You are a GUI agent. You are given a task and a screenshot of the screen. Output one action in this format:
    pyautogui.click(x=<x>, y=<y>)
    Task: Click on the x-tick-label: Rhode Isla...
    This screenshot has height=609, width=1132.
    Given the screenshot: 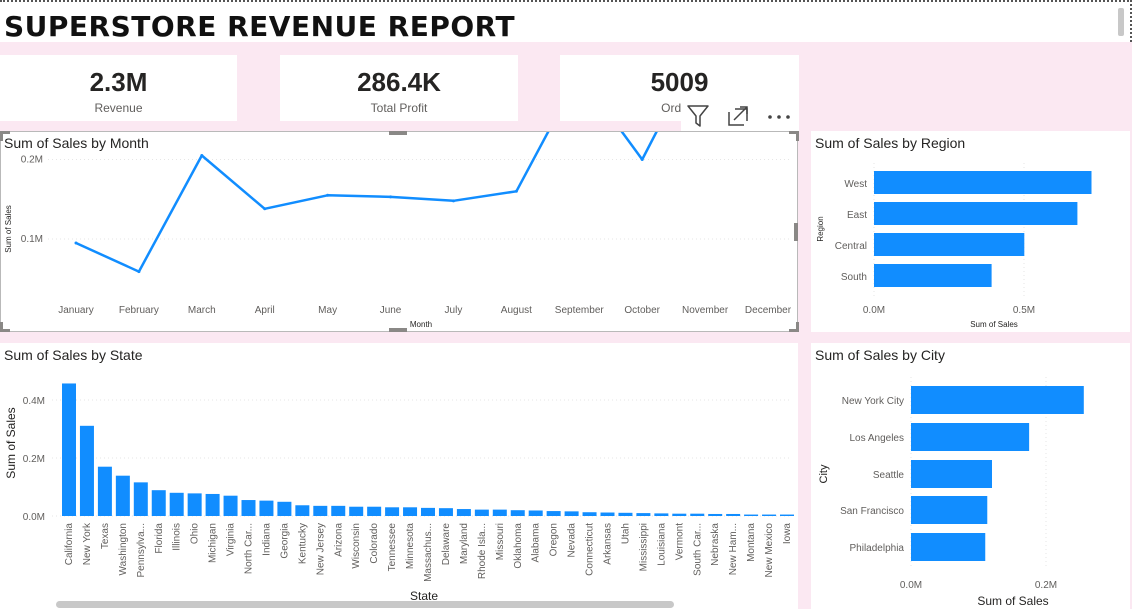 What is the action you would take?
    pyautogui.click(x=482, y=551)
    